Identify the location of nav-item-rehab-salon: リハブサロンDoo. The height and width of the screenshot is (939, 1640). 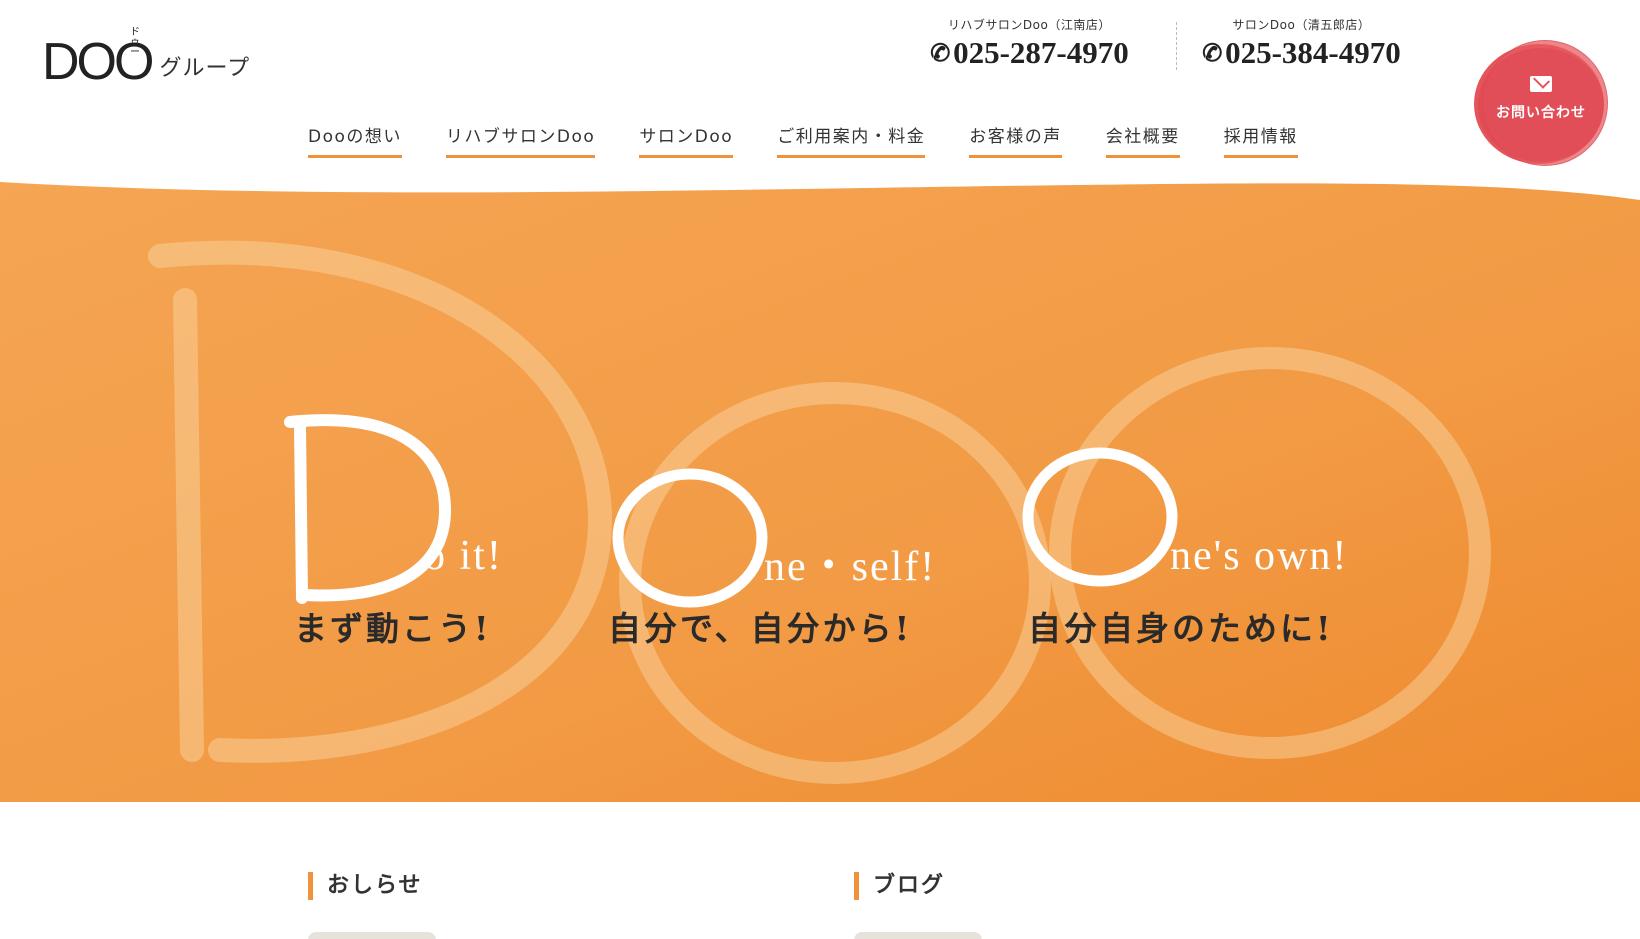
(520, 140).